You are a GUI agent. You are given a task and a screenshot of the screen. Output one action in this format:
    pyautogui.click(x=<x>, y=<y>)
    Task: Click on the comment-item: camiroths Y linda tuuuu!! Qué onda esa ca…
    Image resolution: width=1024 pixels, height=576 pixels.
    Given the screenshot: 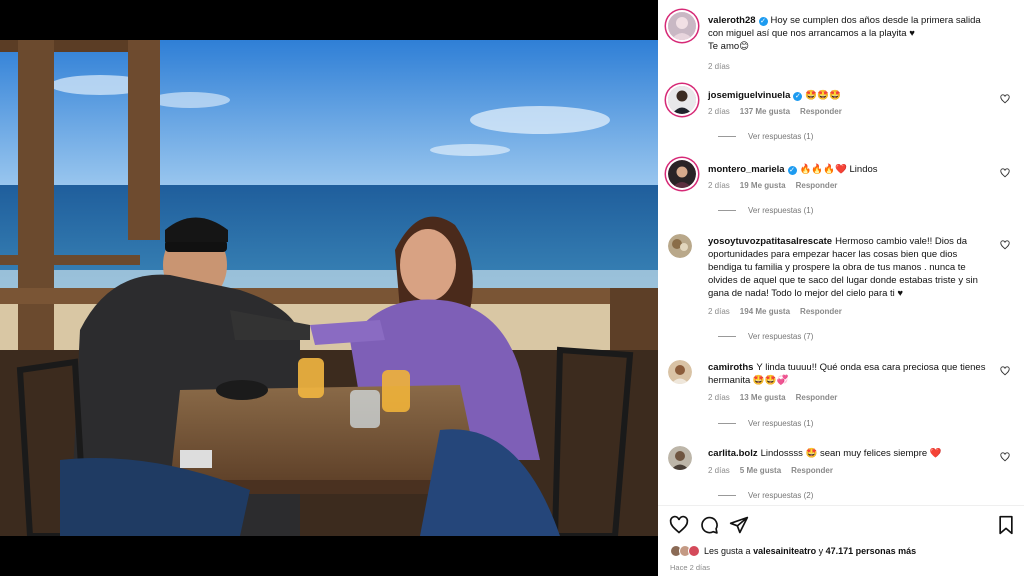 What is the action you would take?
    pyautogui.click(x=841, y=397)
    